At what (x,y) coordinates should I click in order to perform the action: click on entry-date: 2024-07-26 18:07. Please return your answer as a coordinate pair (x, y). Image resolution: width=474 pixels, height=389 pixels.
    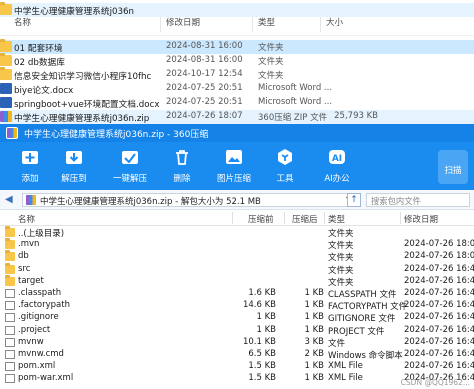
    Looking at the image, I should click on (439, 244).